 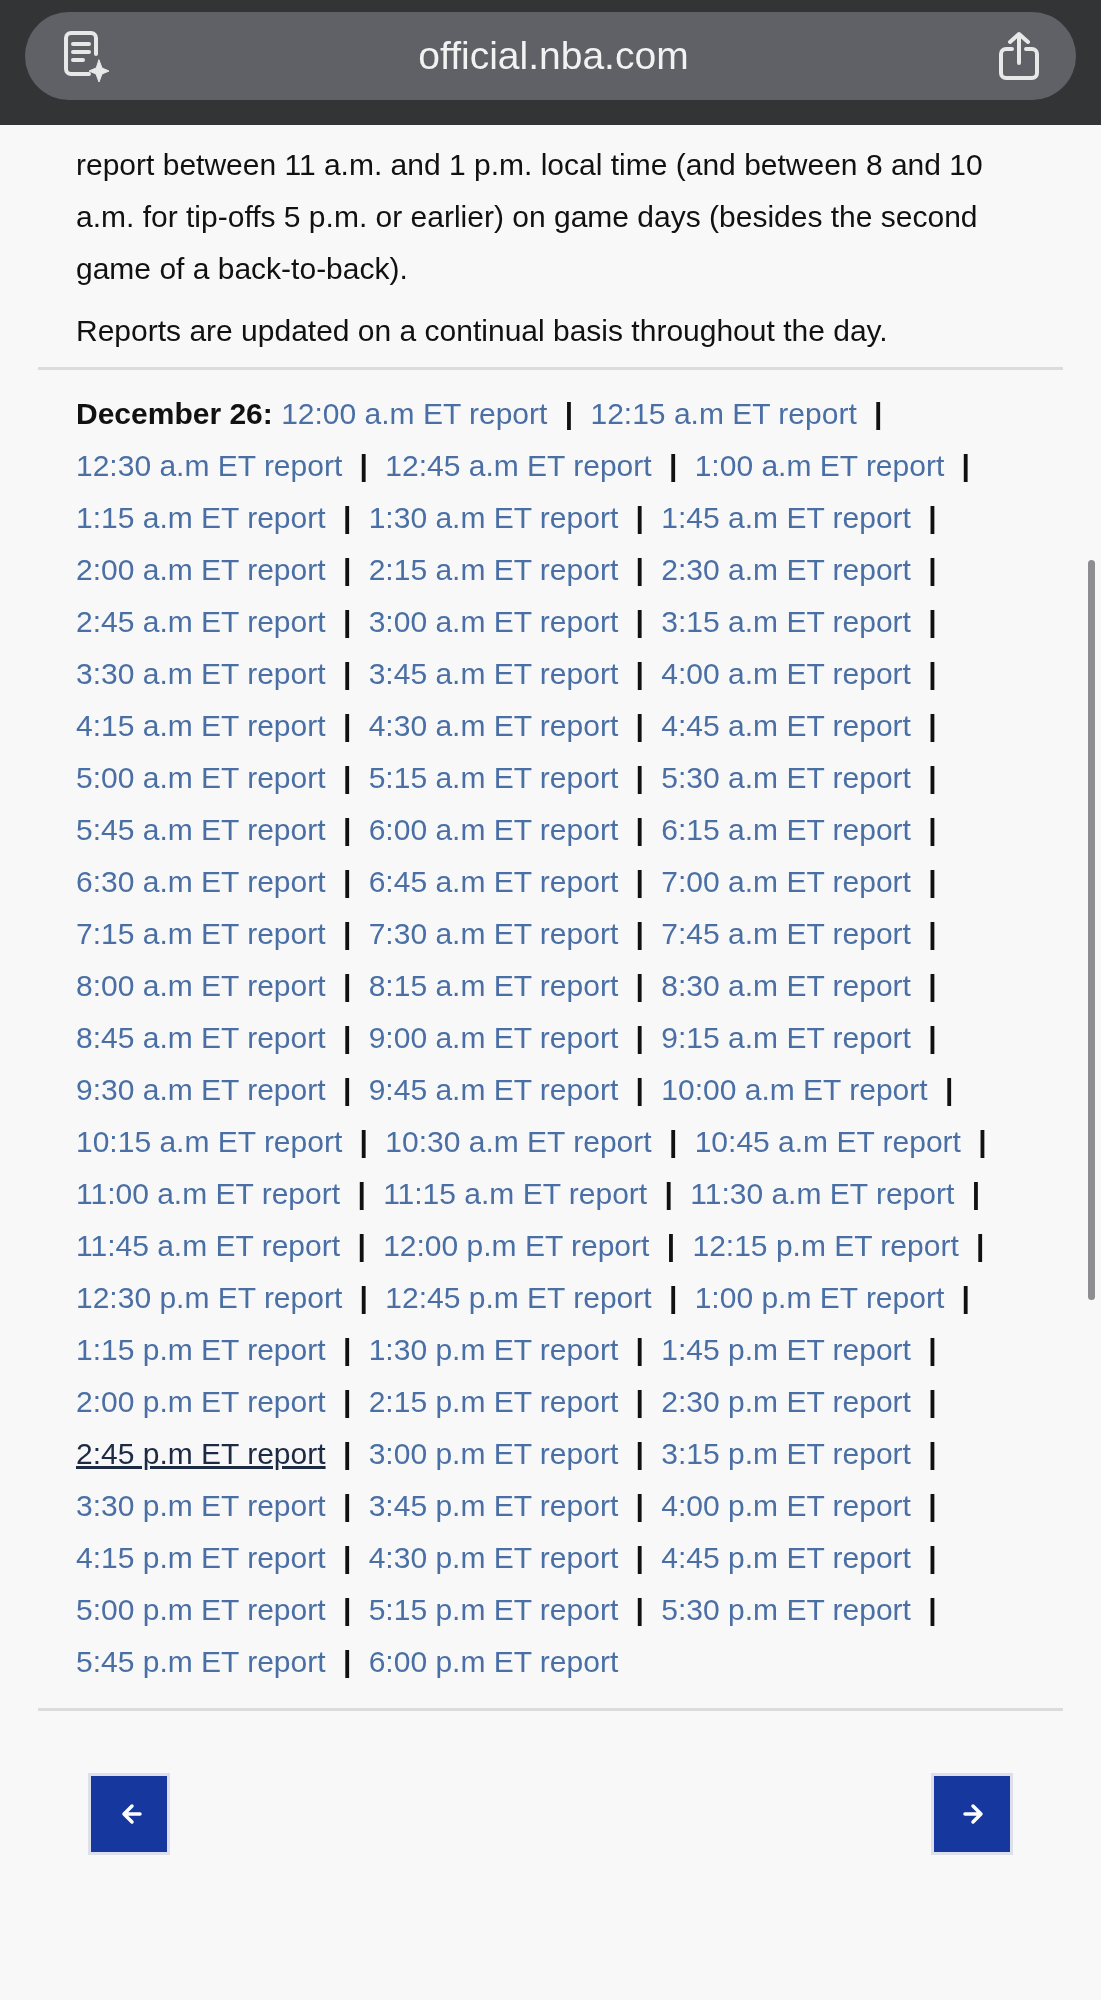 What do you see at coordinates (786, 777) in the screenshot?
I see `report-link: 5:30 a.m ET report` at bounding box center [786, 777].